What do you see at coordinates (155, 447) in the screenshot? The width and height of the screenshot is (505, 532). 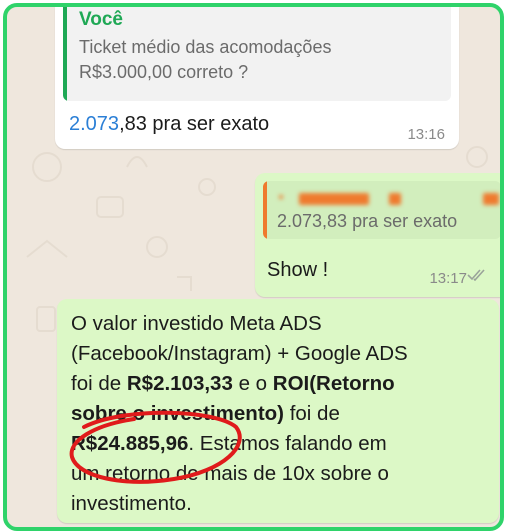 I see `highlight-circle` at bounding box center [155, 447].